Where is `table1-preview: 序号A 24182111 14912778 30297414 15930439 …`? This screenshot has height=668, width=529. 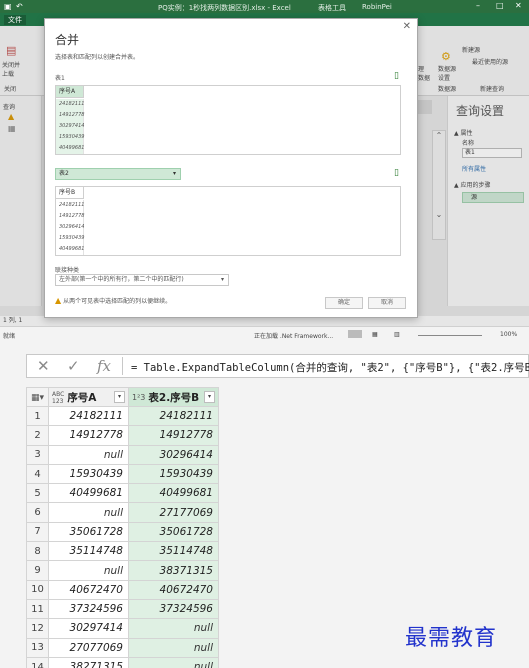 table1-preview: 序号A 24182111 14912778 30297414 15930439 … is located at coordinates (228, 120).